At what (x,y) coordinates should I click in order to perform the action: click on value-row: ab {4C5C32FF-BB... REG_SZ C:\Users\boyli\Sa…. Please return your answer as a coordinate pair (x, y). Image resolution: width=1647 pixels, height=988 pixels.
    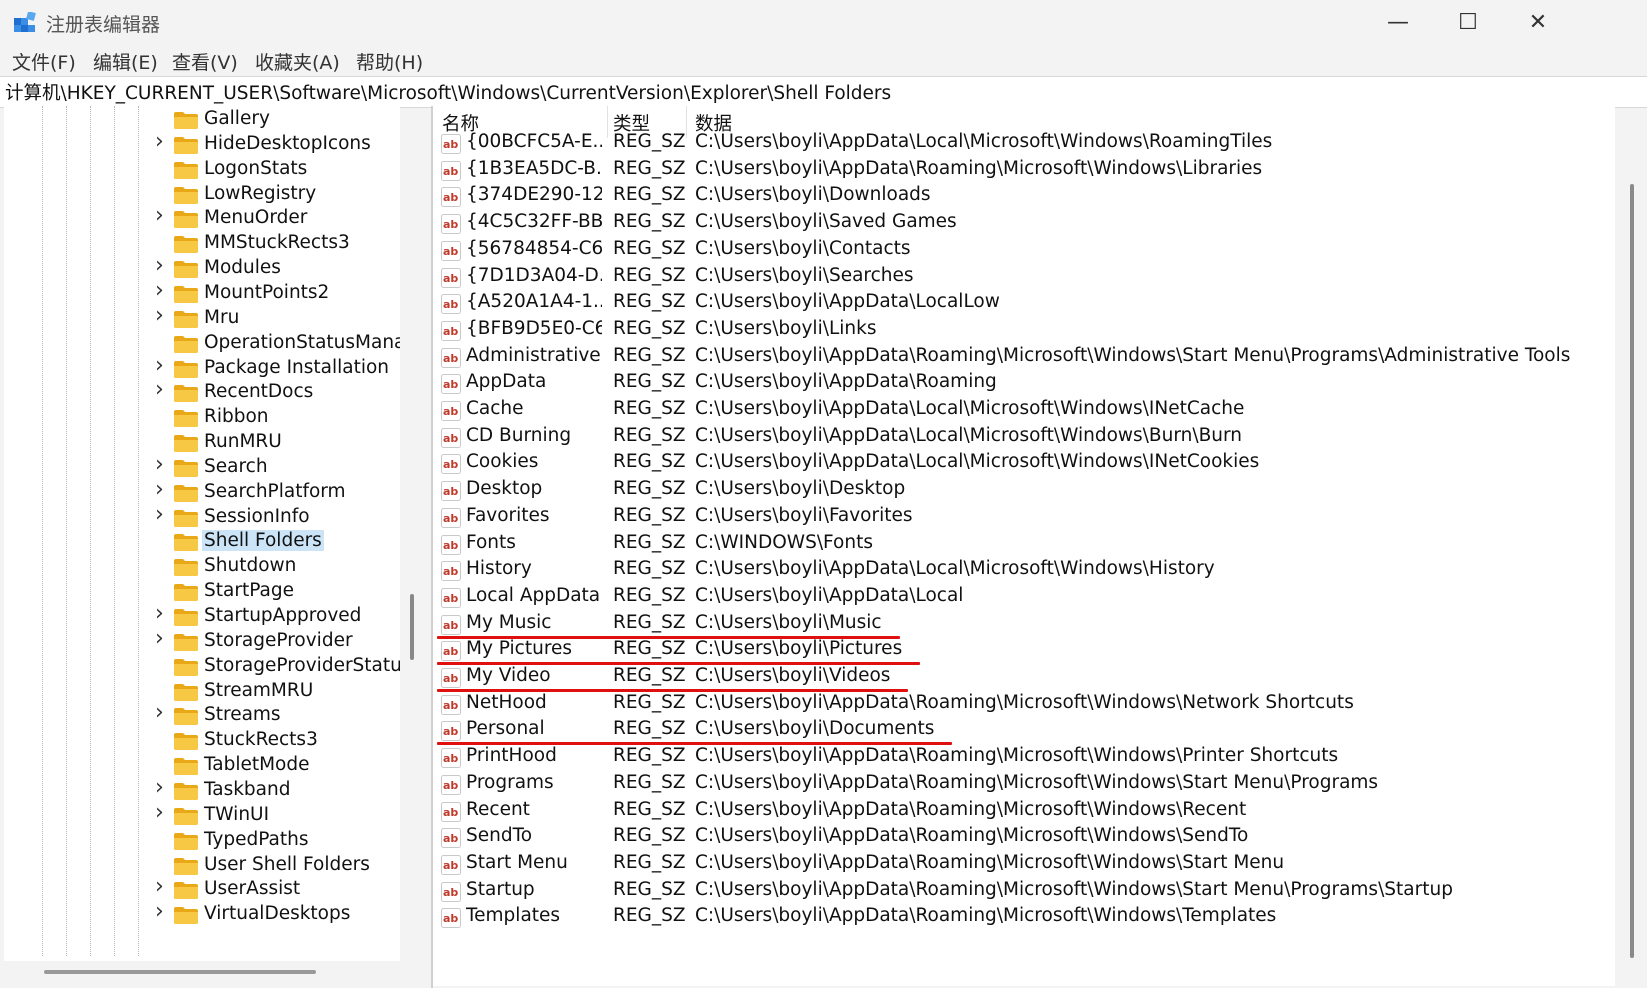
    Looking at the image, I should click on (1024, 224).